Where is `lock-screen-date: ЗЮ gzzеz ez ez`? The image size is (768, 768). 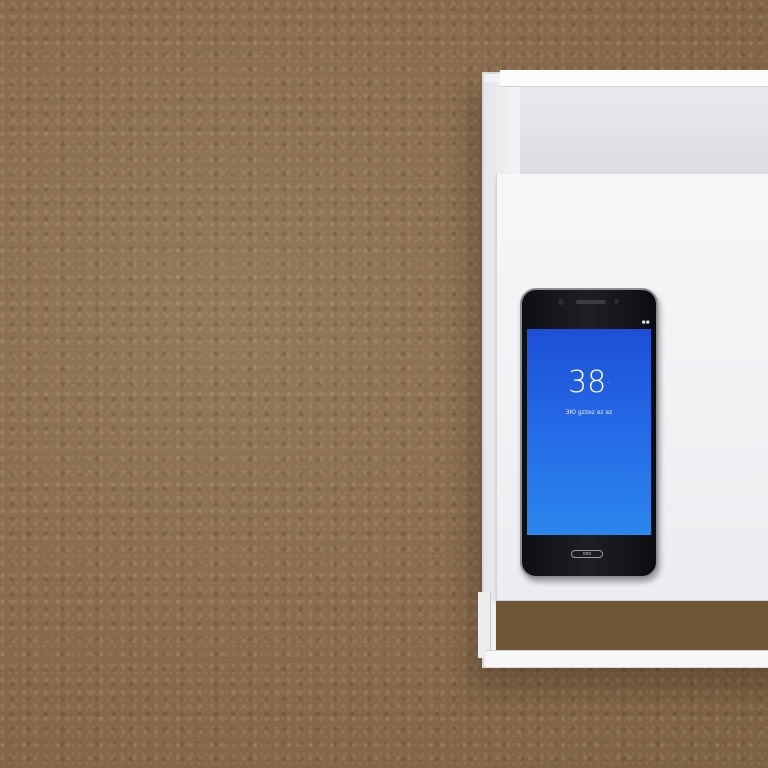
lock-screen-date: ЗЮ gzzеz ez ez is located at coordinates (589, 412).